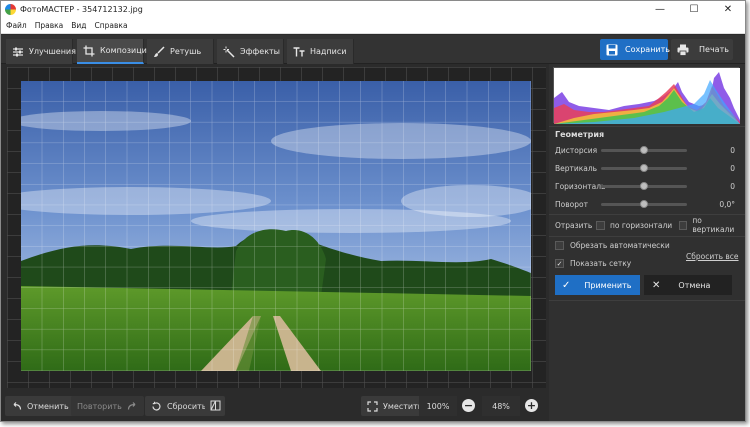 The width and height of the screenshot is (750, 427). What do you see at coordinates (468, 405) in the screenshot?
I see `zoom-out-button: −` at bounding box center [468, 405].